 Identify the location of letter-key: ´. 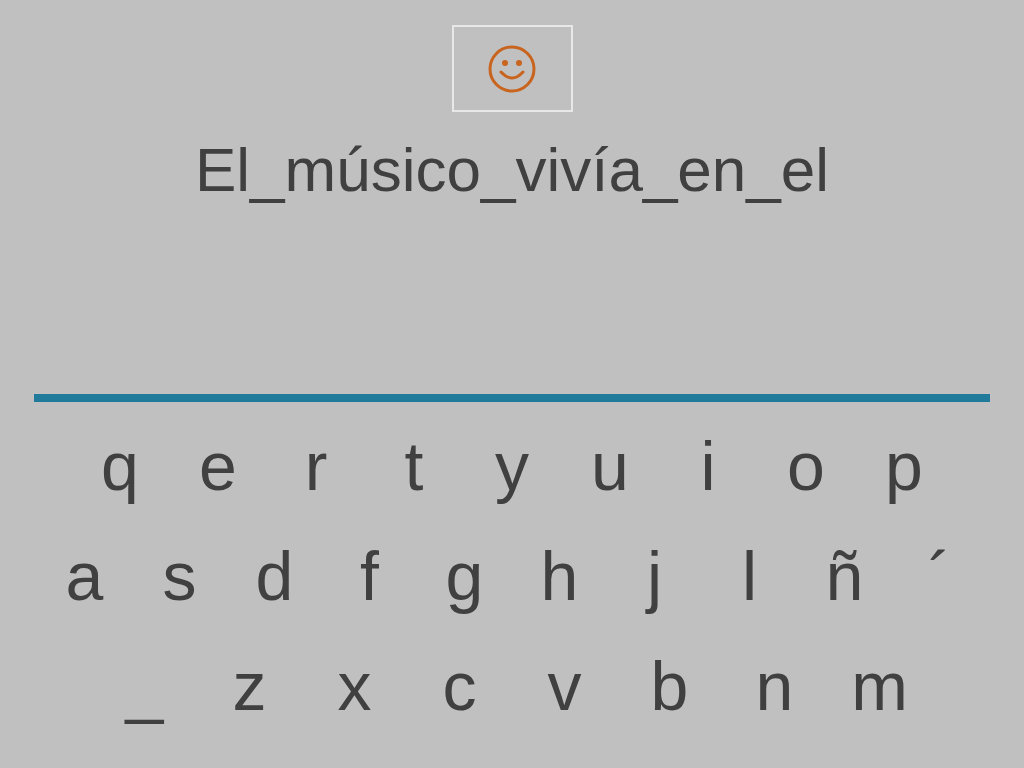
(939, 576).